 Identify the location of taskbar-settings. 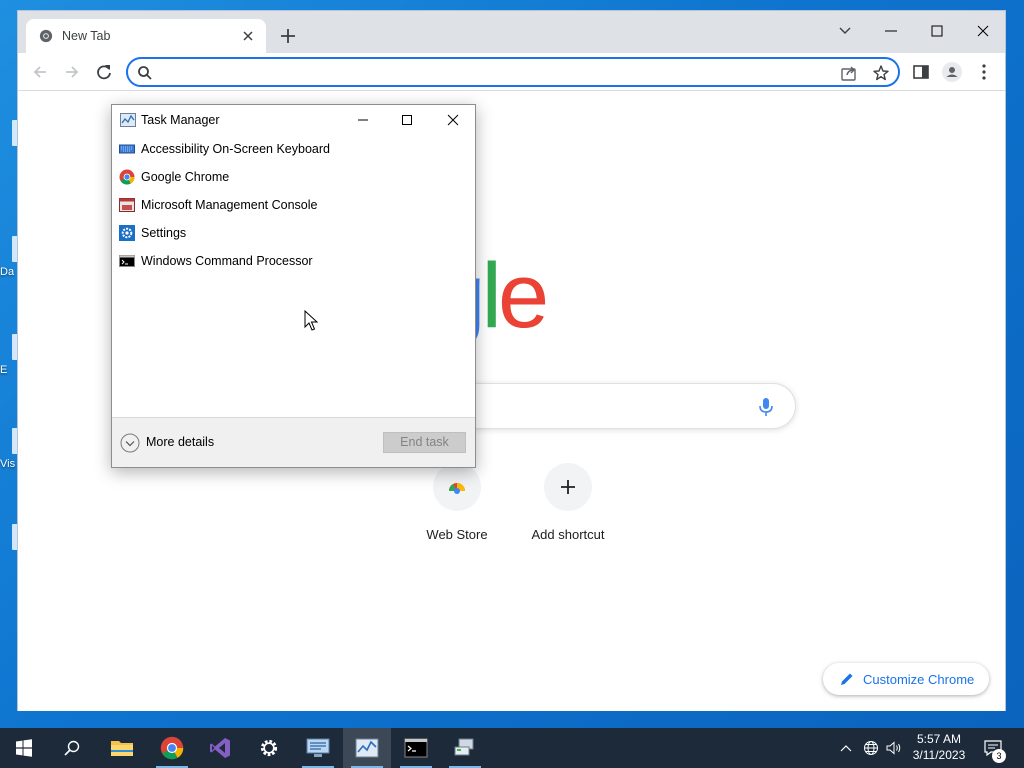
(269, 748).